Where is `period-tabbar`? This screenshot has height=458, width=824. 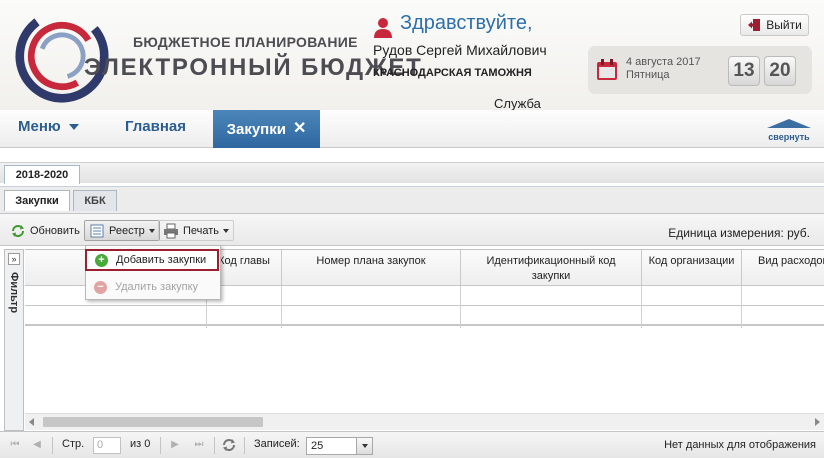 period-tabbar is located at coordinates (412, 172).